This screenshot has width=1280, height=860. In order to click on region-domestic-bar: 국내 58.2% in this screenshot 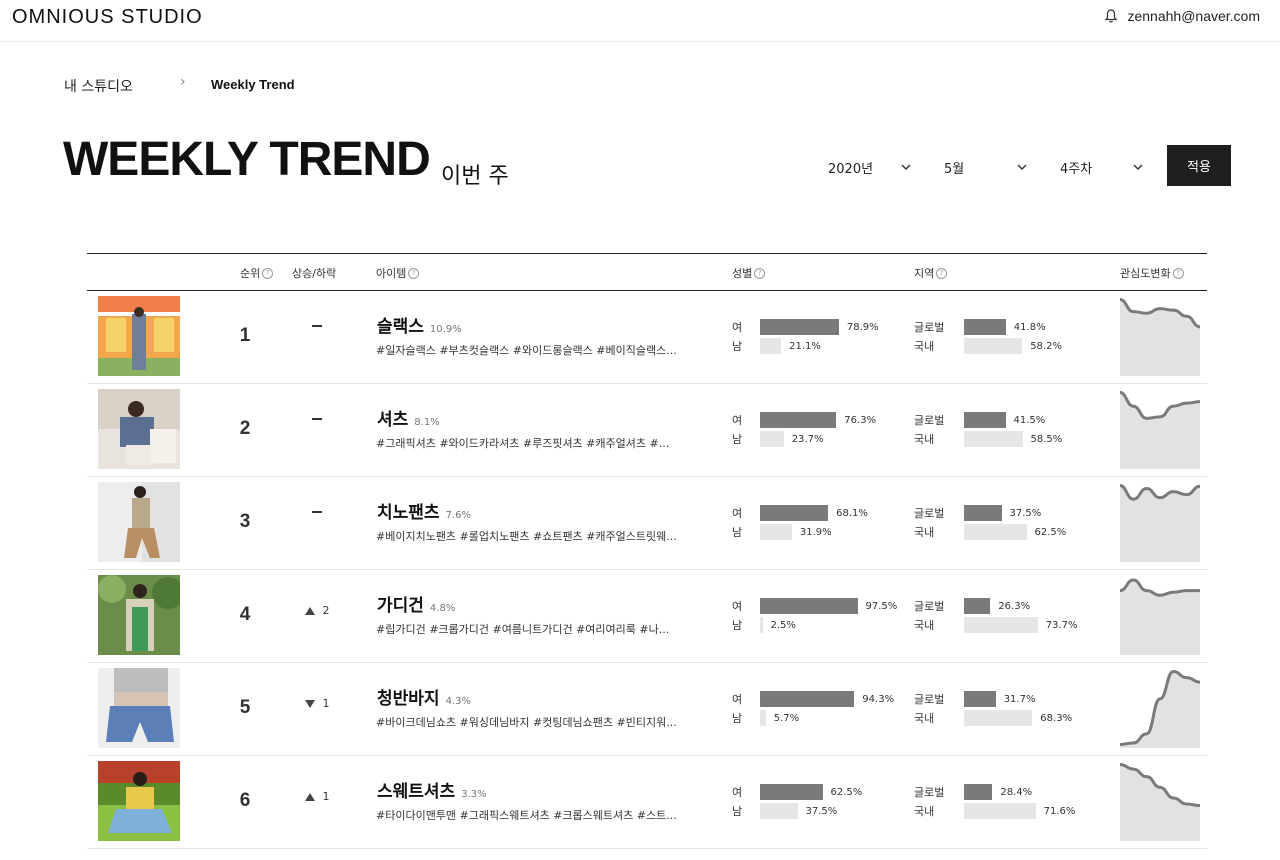, I will do `click(988, 346)`.